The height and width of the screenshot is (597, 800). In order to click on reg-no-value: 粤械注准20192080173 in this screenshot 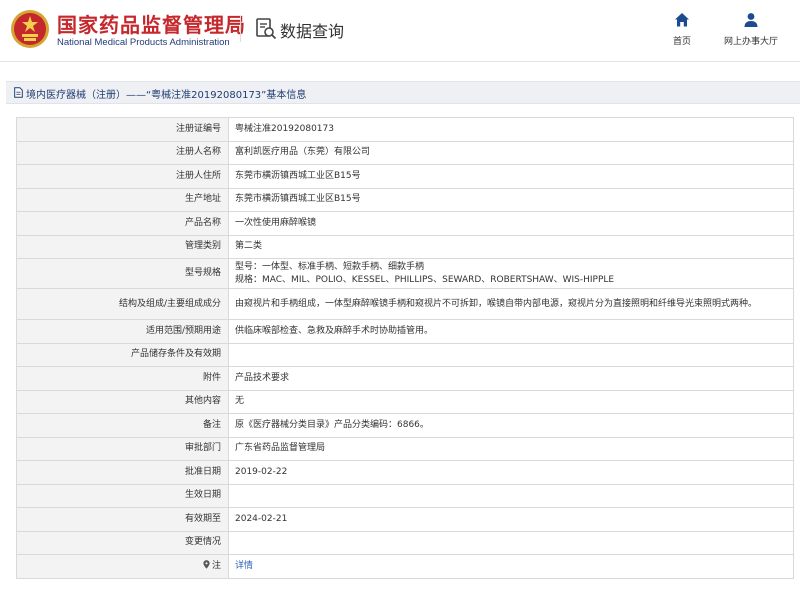, I will do `click(511, 129)`.